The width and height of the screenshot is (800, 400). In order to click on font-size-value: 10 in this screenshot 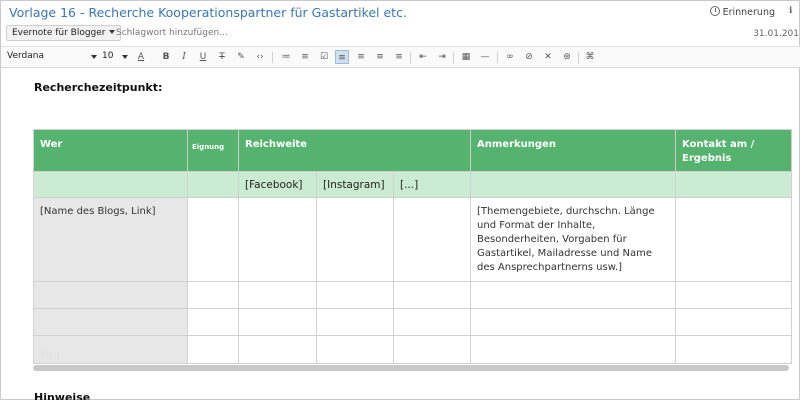, I will do `click(108, 56)`.